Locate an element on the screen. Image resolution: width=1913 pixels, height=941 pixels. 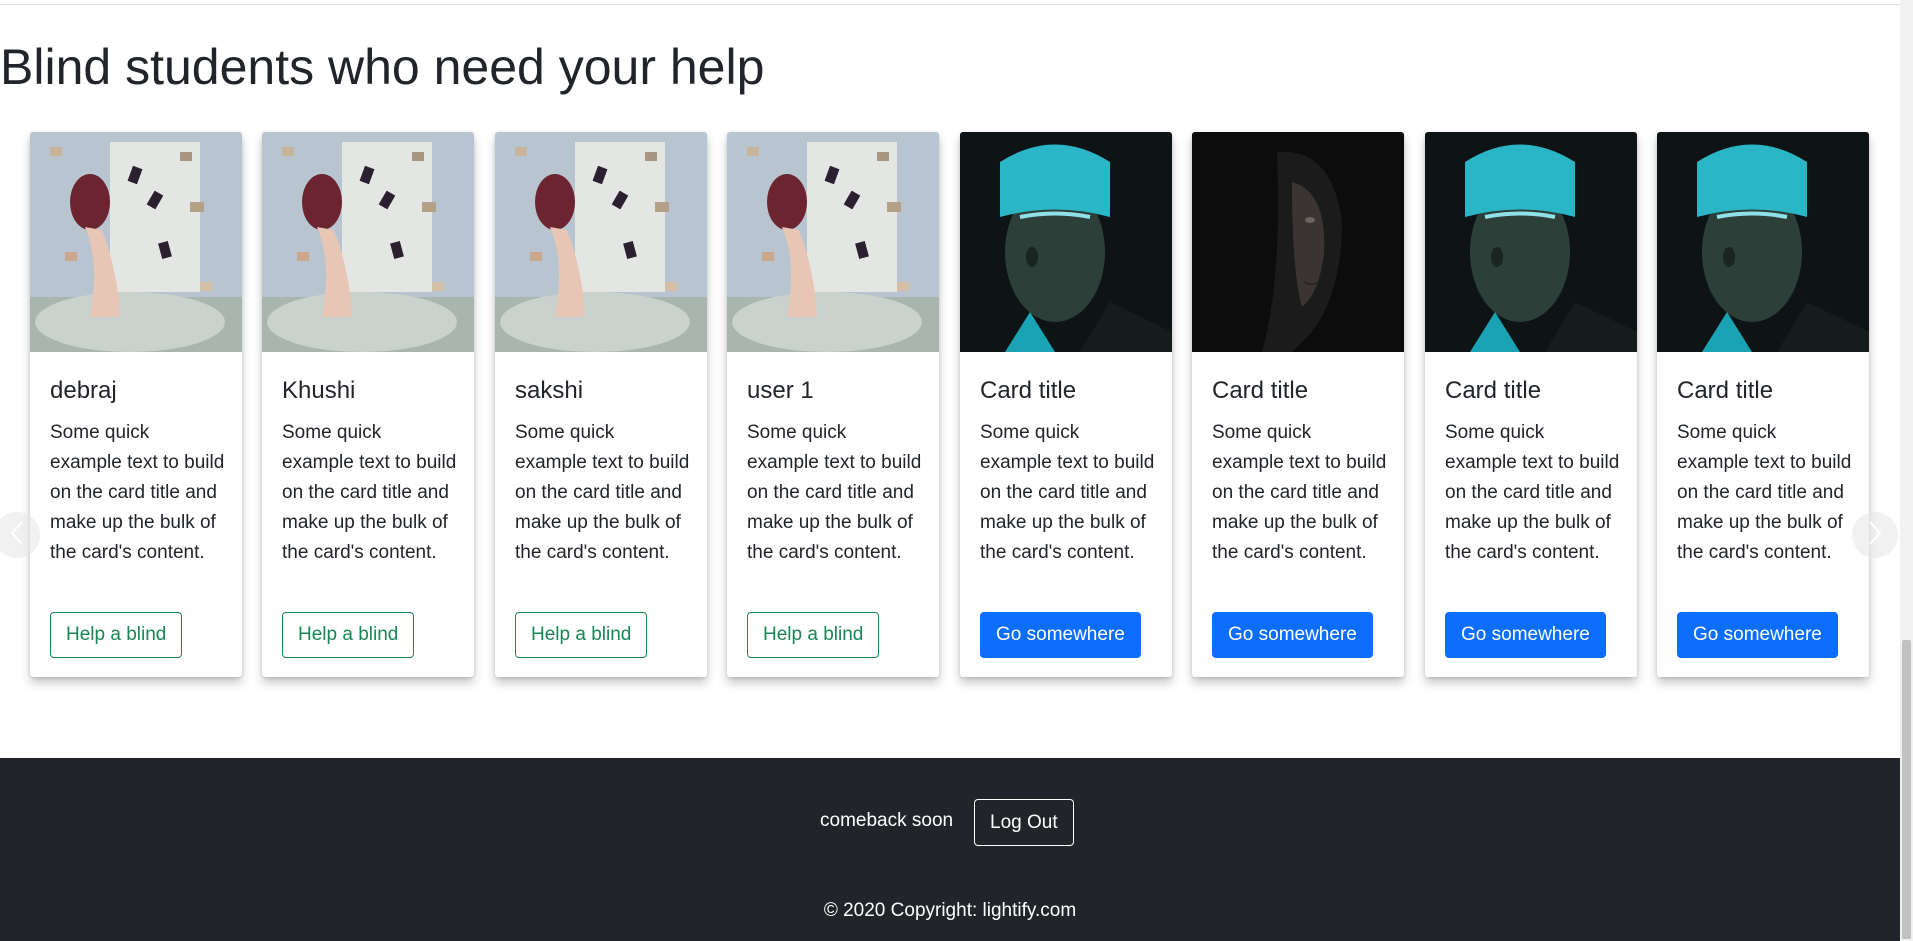
section-heading: Blind students who need your help is located at coordinates (382, 67).